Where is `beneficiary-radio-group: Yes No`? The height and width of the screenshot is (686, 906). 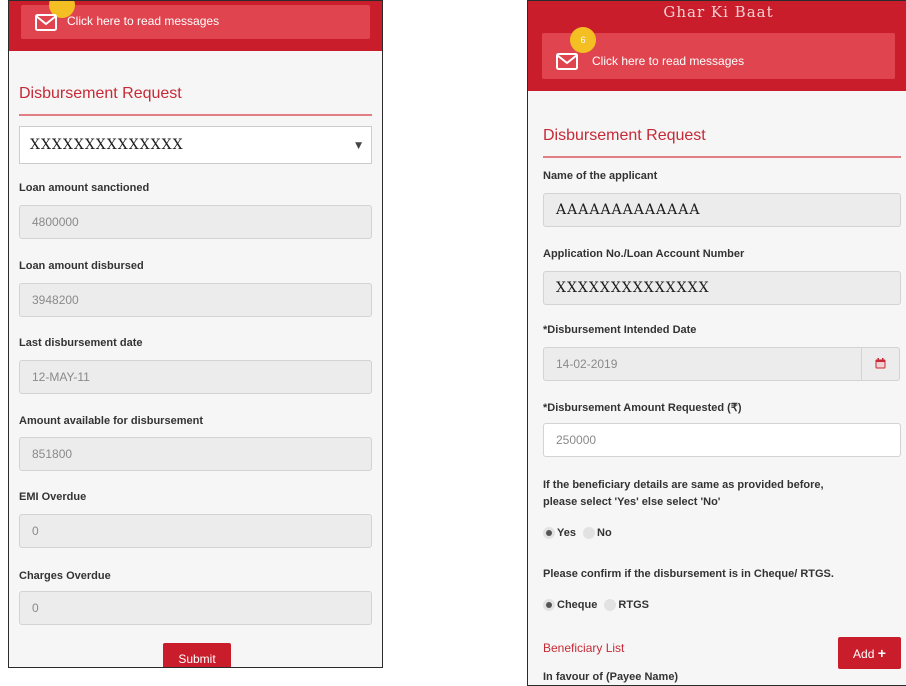 beneficiary-radio-group: Yes No is located at coordinates (579, 533).